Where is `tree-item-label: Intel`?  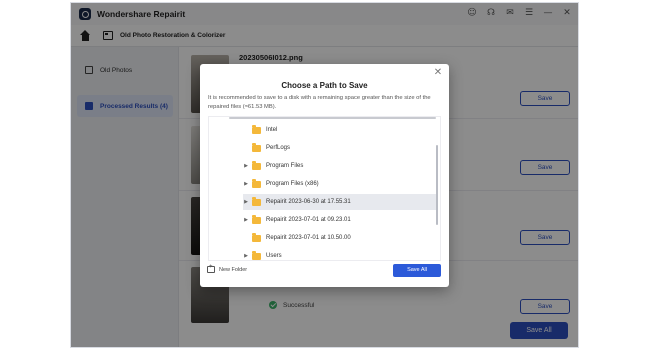
tree-item-label: Intel is located at coordinates (272, 130).